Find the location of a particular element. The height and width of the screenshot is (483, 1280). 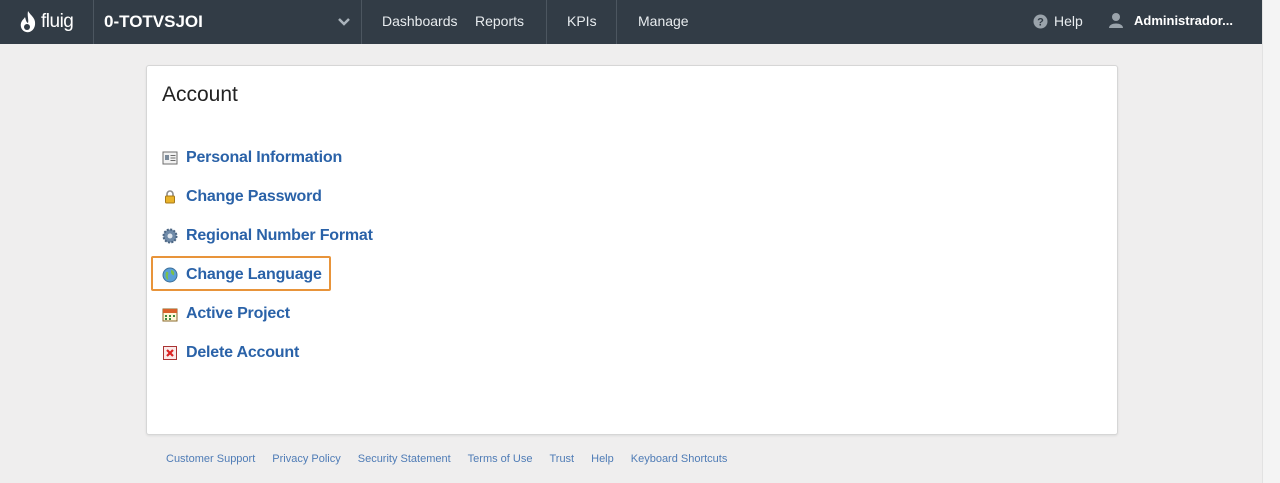

personal-information-link: Personal Information is located at coordinates (267, 157).